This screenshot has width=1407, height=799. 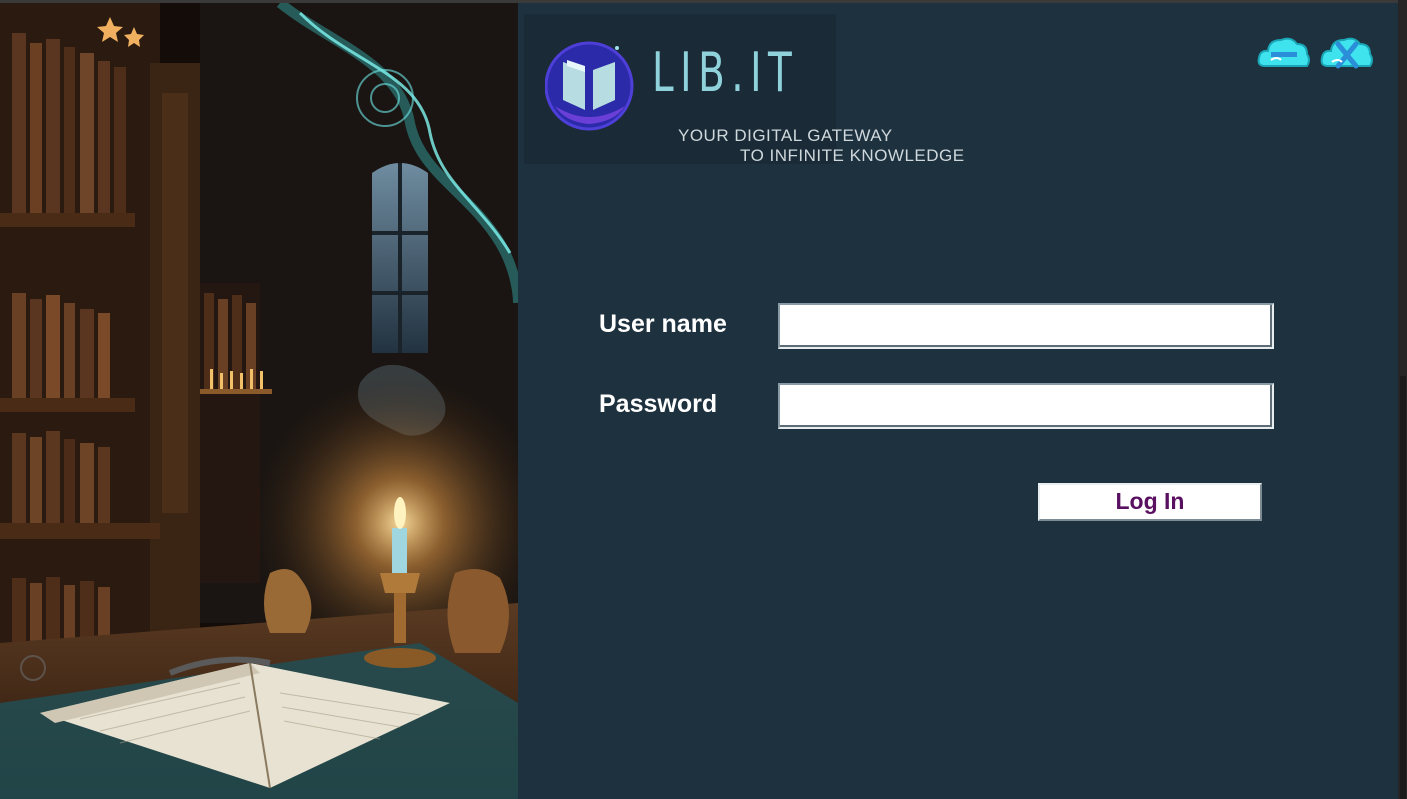 I want to click on password-label: Password, so click(x=658, y=404).